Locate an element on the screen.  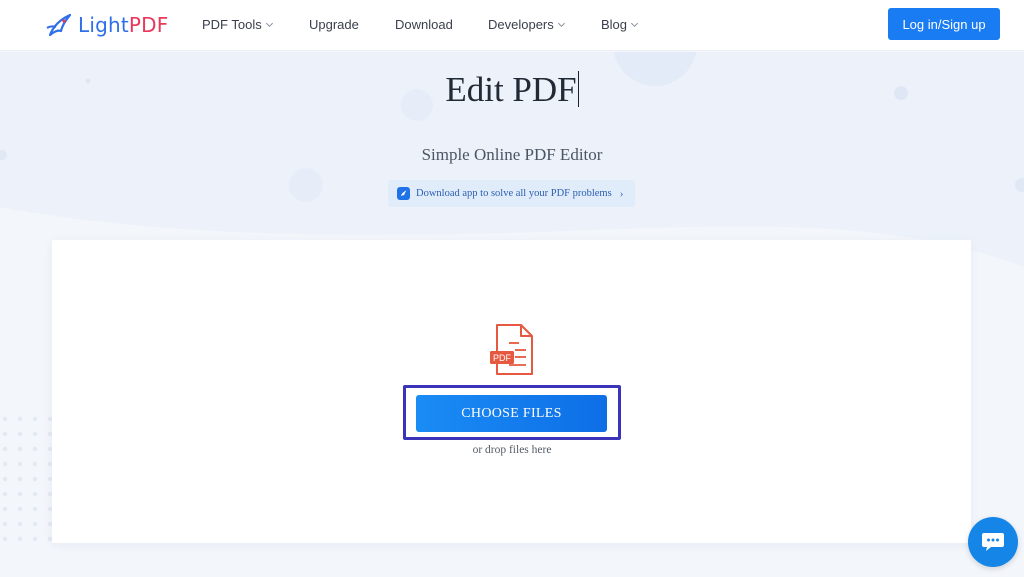
nav-label: Blog is located at coordinates (614, 24).